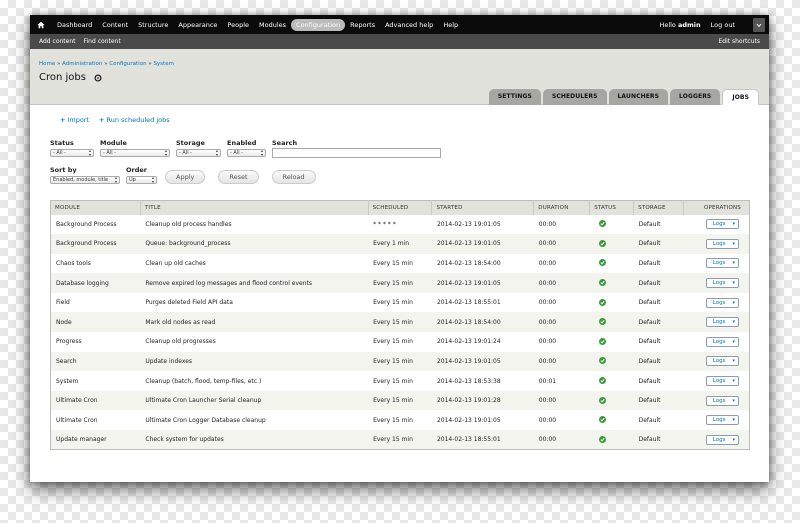  I want to click on enabled-select-value: - All -, so click(236, 153).